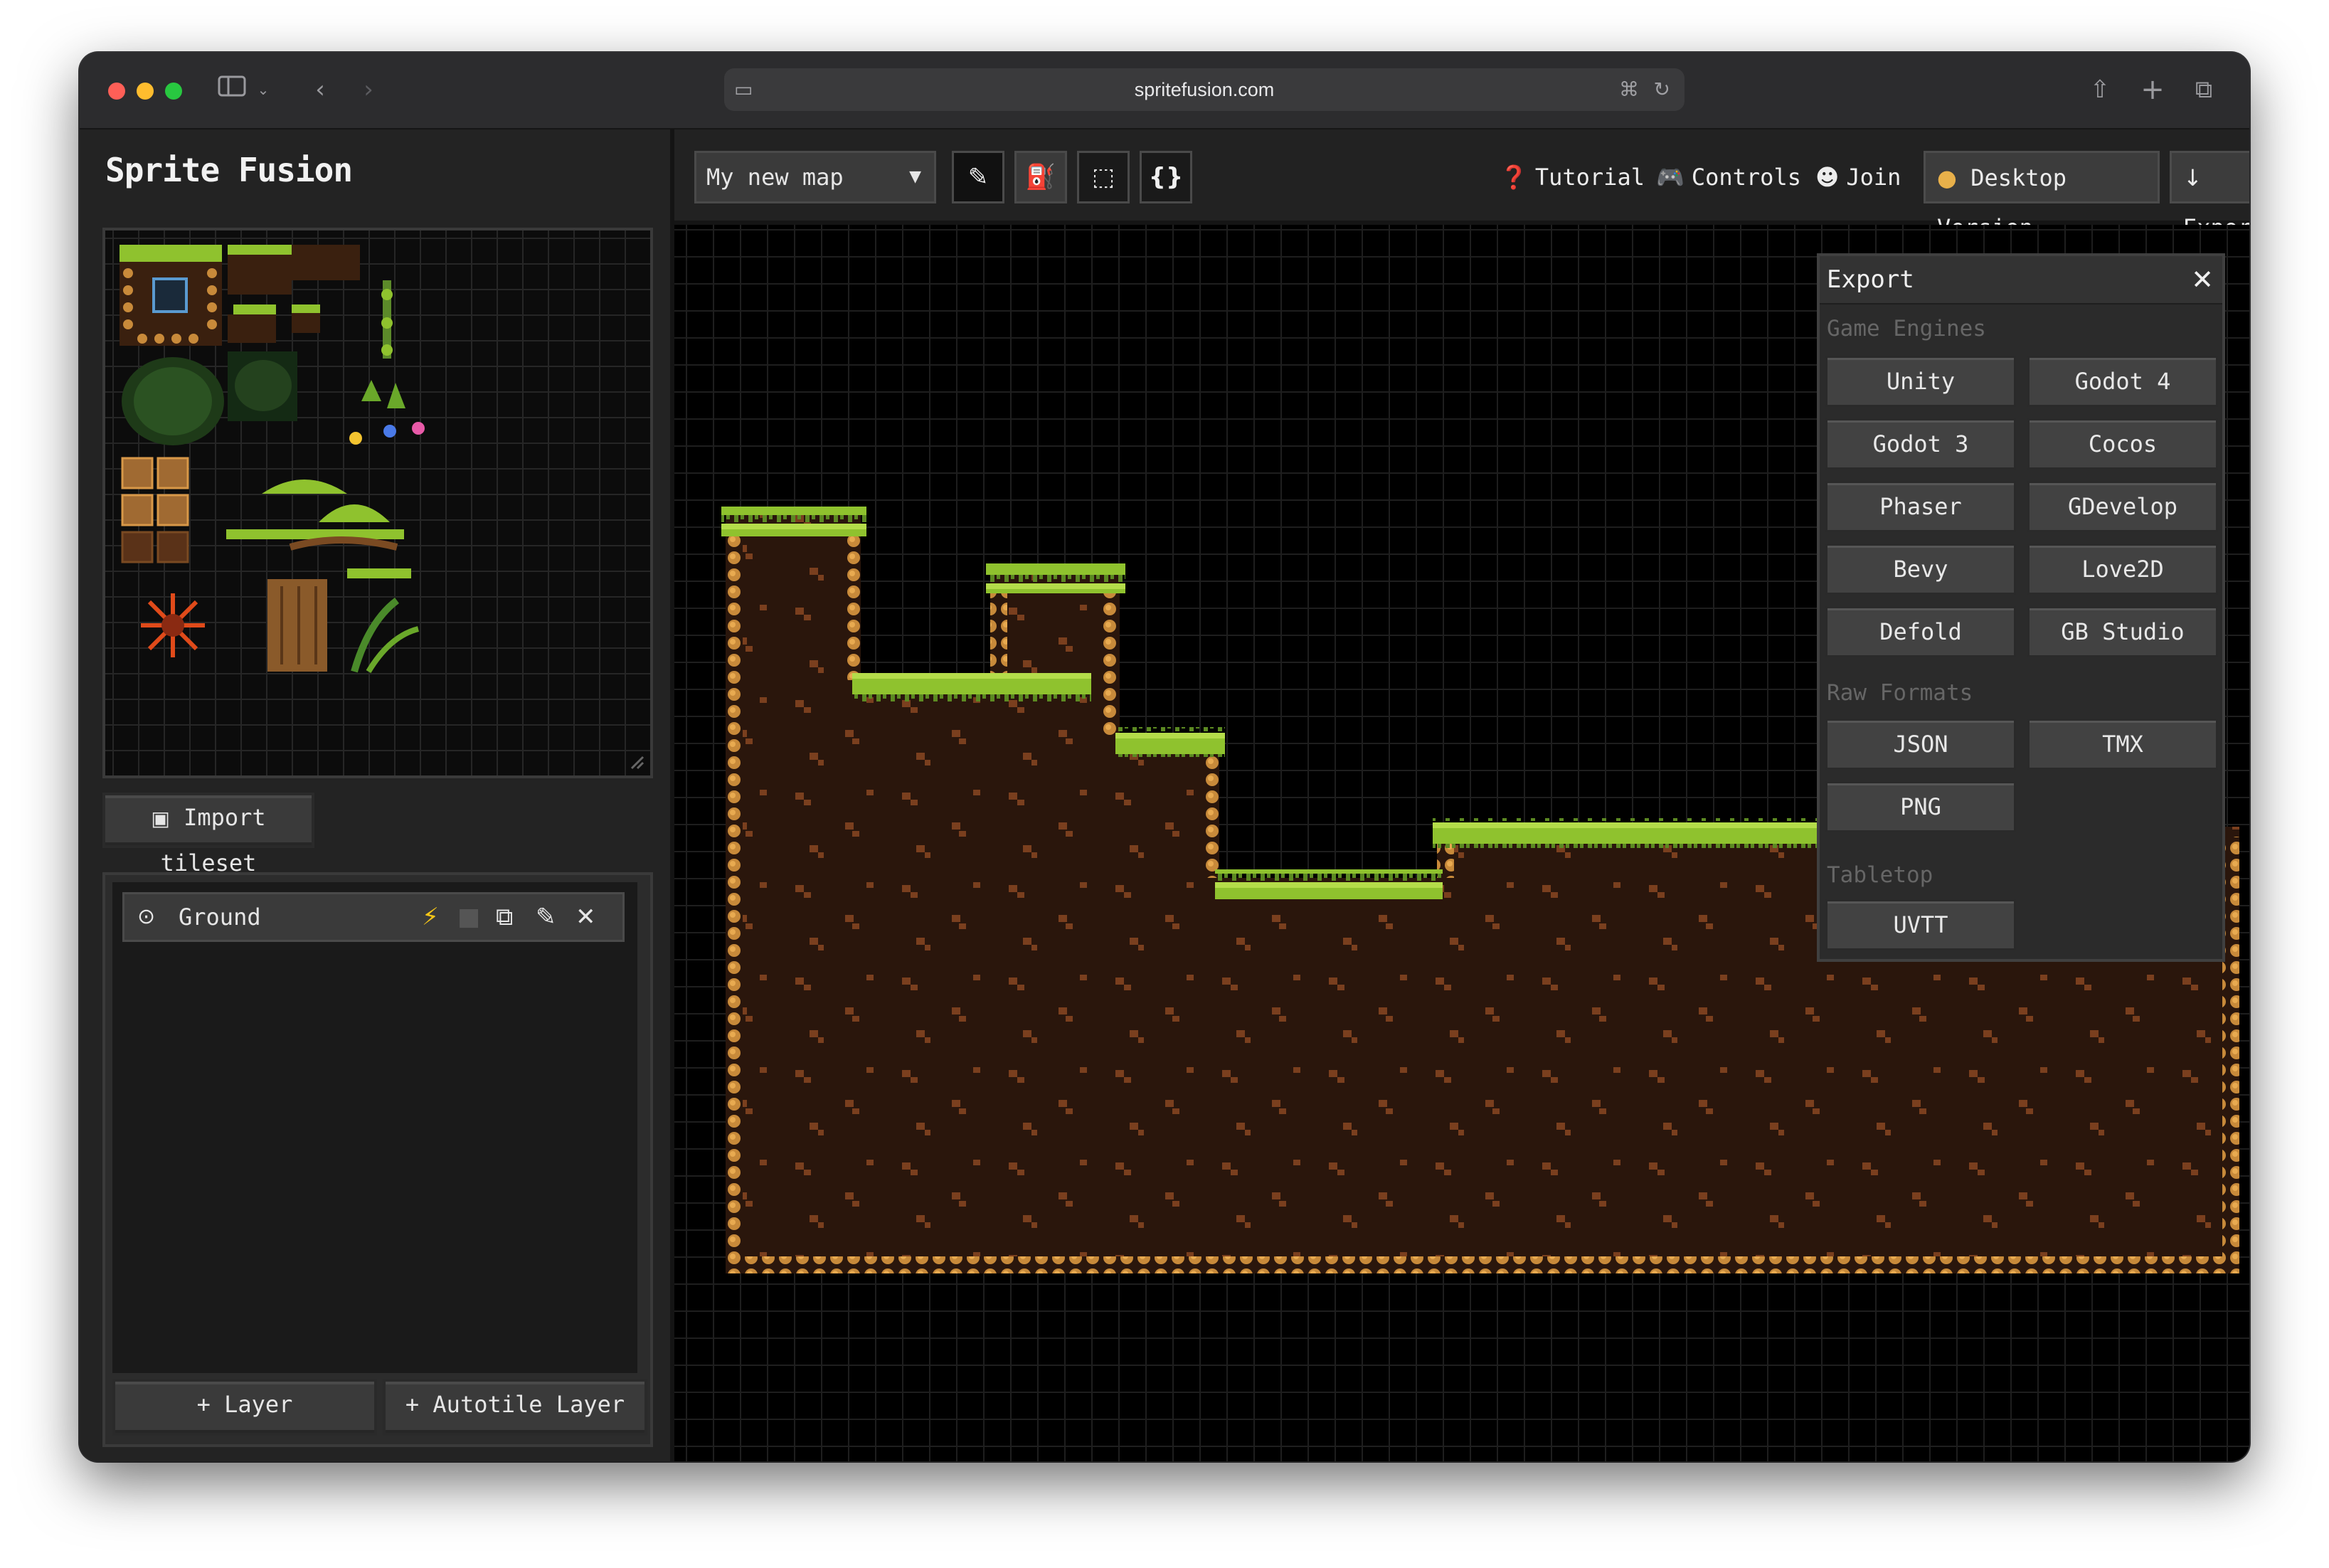 The width and height of the screenshot is (2329, 1568). What do you see at coordinates (2100, 89) in the screenshot?
I see `share-icon: ⇧` at bounding box center [2100, 89].